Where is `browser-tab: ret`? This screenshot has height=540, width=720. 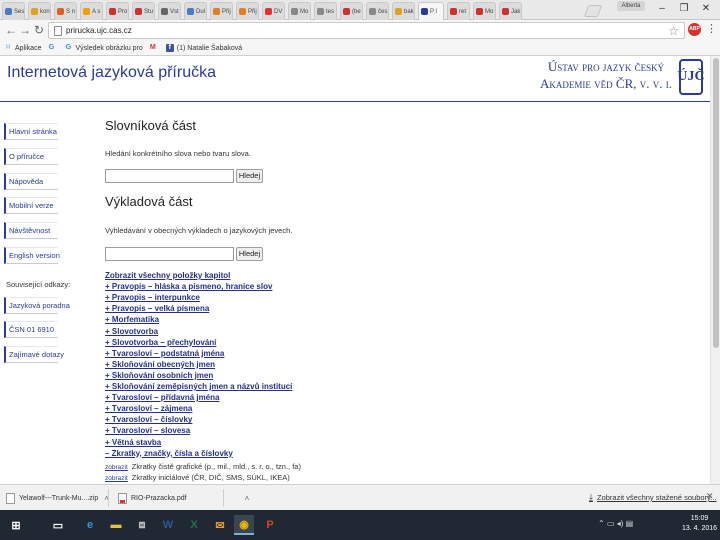
browser-tab: ret is located at coordinates (458, 11).